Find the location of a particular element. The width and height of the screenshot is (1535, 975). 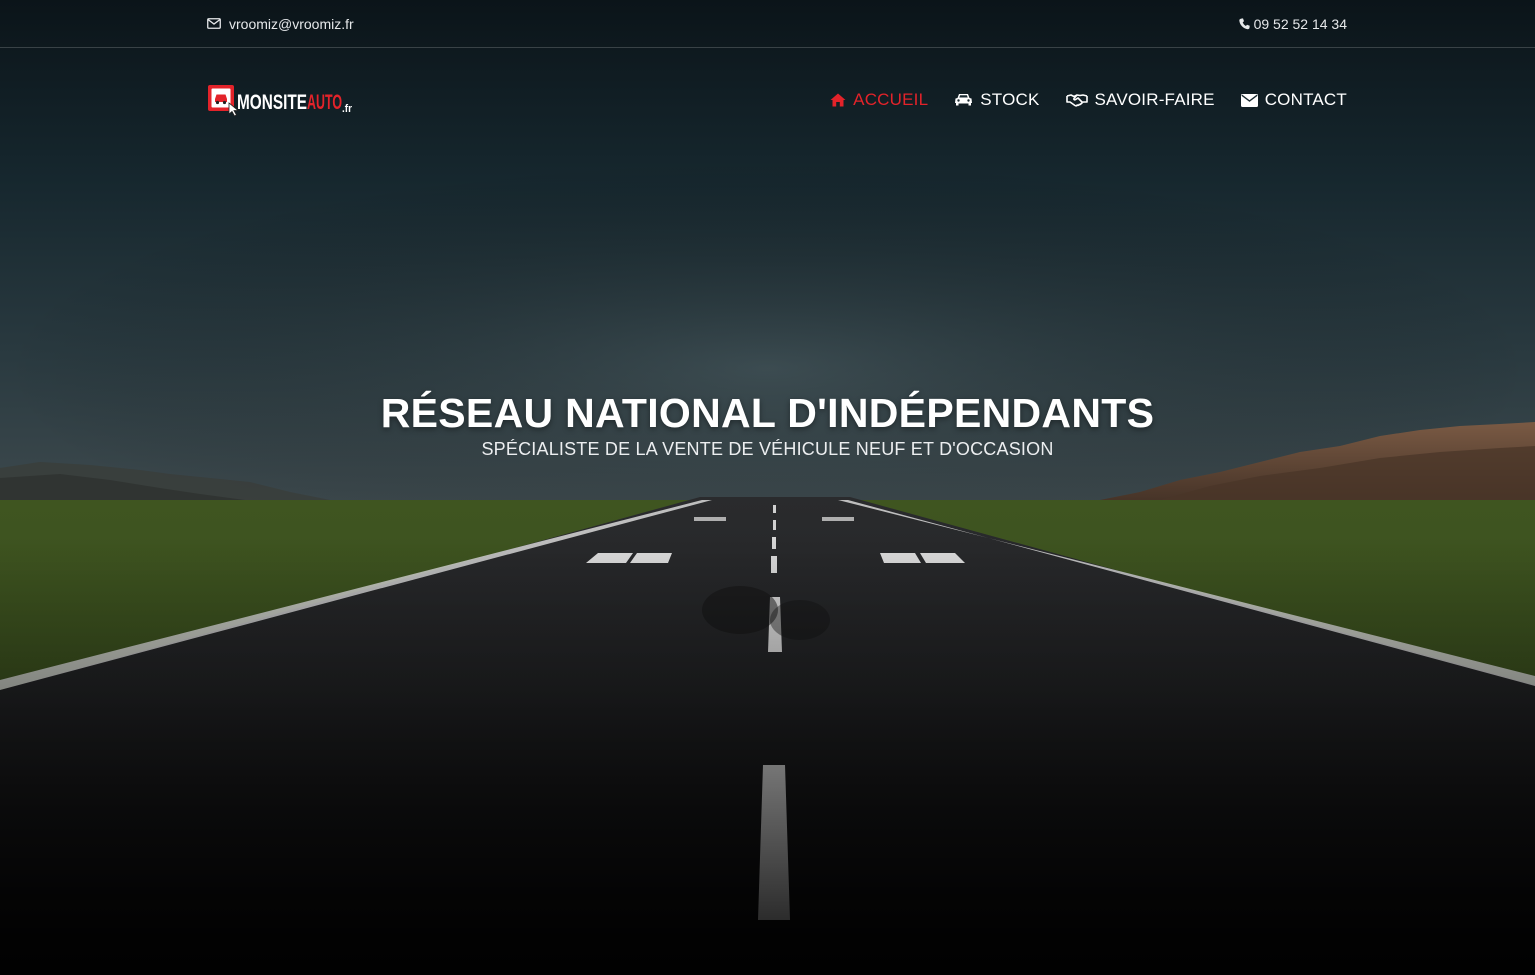

nav-item-accueil: ACCUEIL is located at coordinates (879, 100).